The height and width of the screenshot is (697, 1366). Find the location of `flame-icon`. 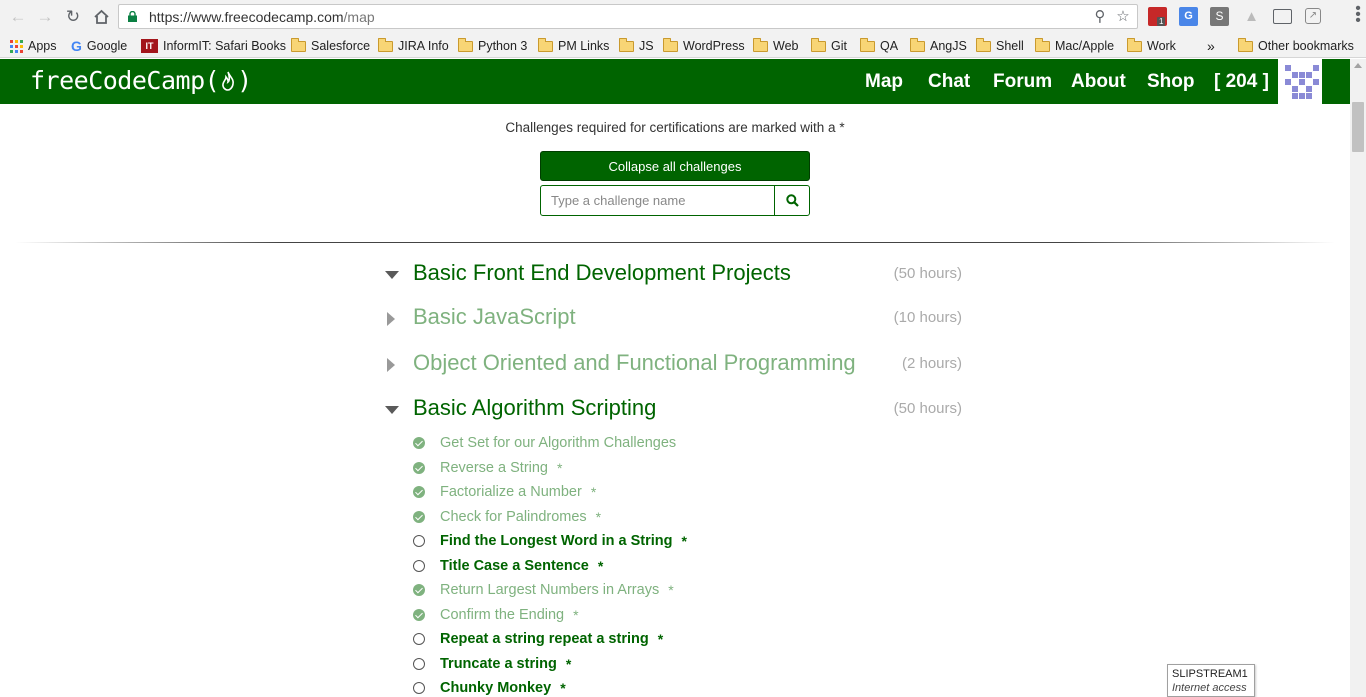

flame-icon is located at coordinates (228, 80).